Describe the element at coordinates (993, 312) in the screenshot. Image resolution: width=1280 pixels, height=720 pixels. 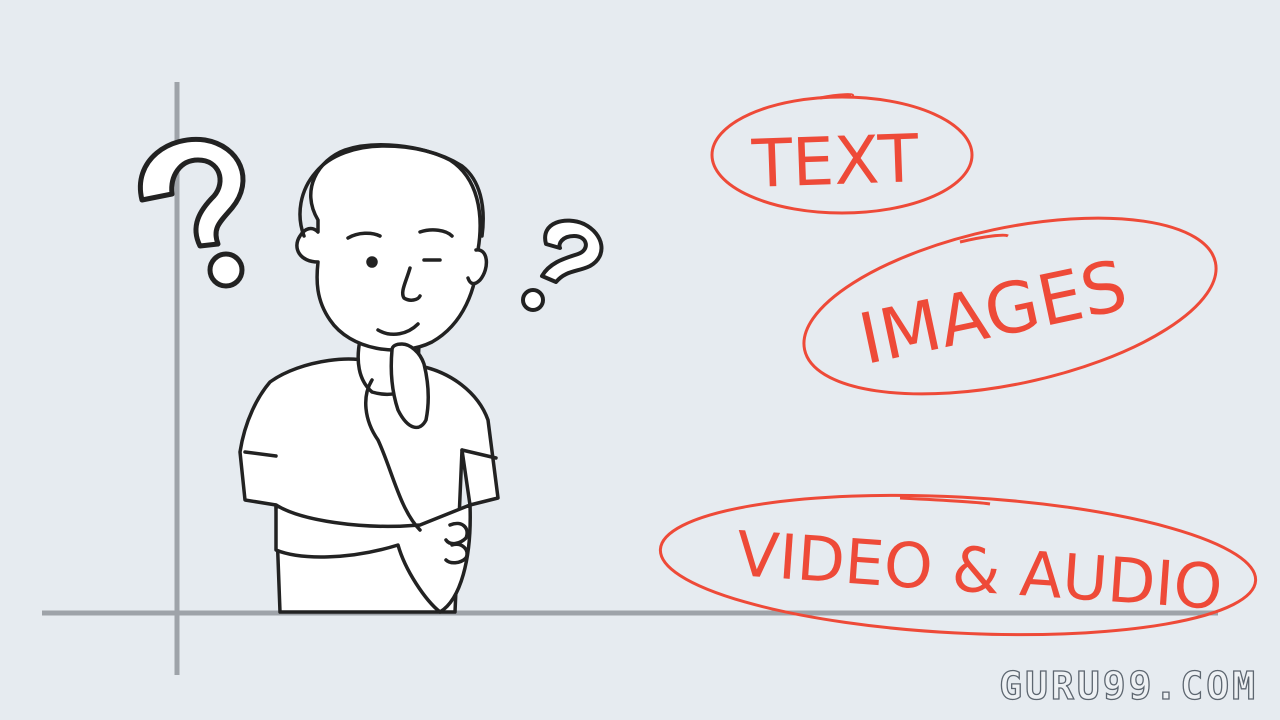
I see `images-label: IMAGES` at that location.